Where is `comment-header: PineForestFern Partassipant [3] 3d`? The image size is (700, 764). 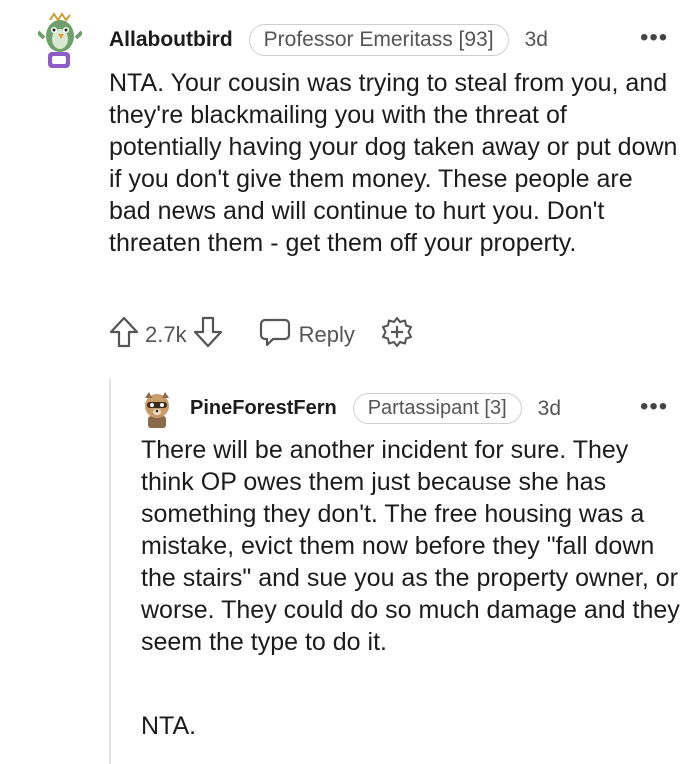
comment-header: PineForestFern Partassipant [3] 3d is located at coordinates (375, 408).